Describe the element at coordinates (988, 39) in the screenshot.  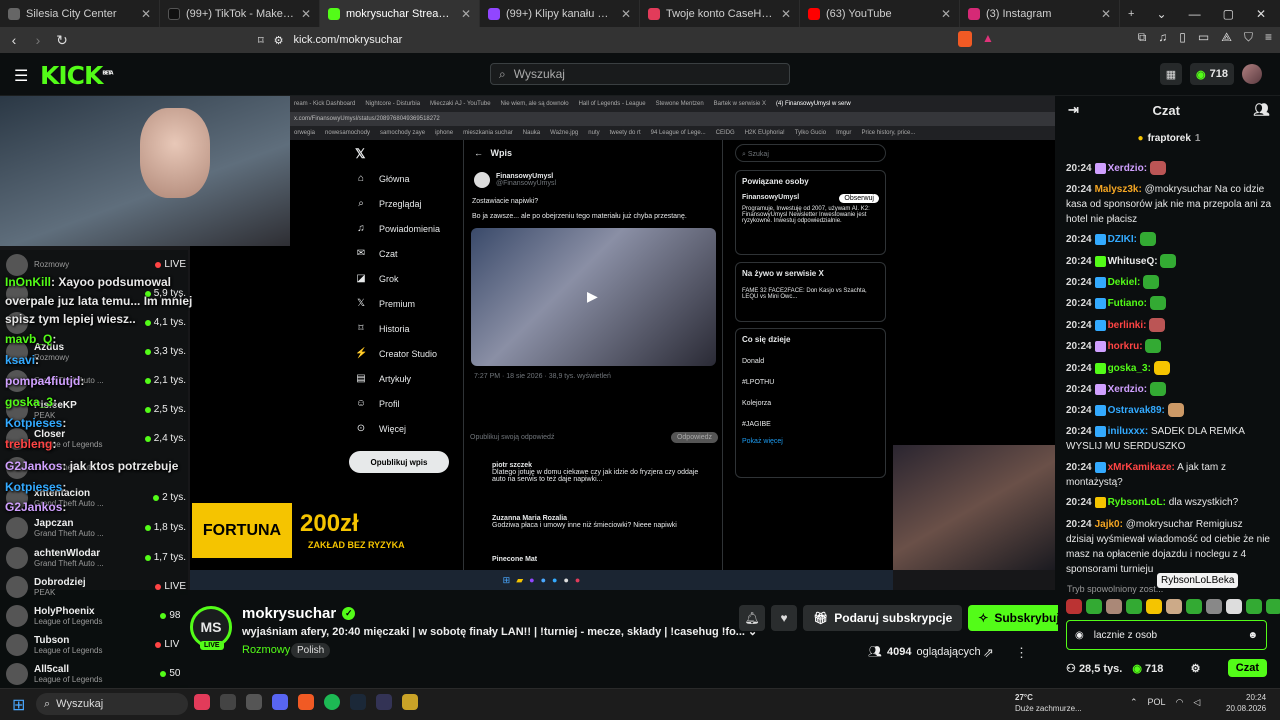
I see `brave-rewards-icon: ▲` at that location.